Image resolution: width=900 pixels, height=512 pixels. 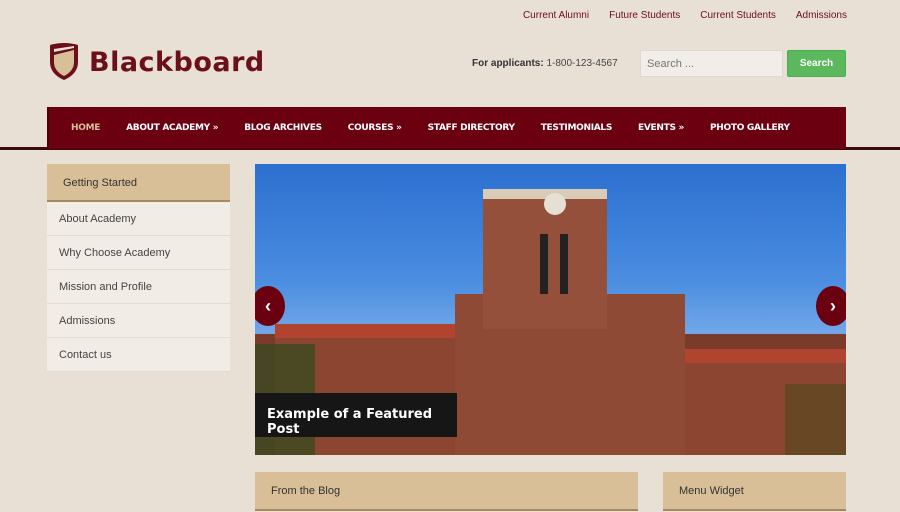 I want to click on chevron-right-icon: ›, so click(x=833, y=305).